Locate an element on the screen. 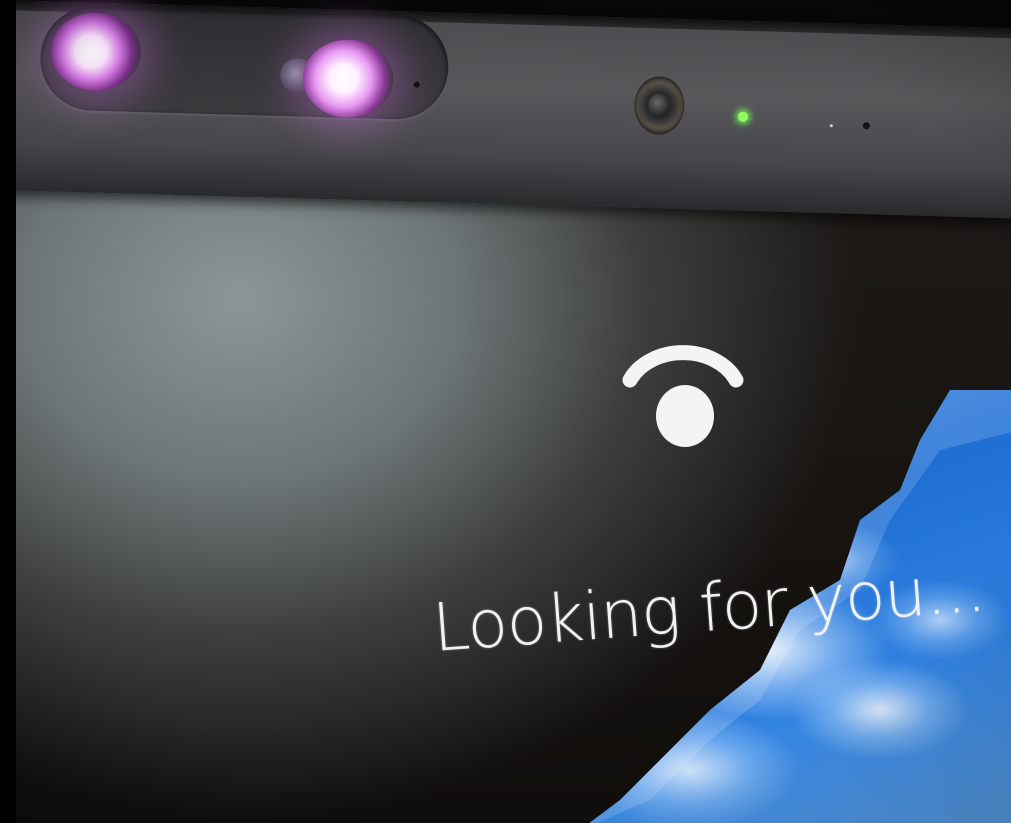  webcam-icon is located at coordinates (659, 105).